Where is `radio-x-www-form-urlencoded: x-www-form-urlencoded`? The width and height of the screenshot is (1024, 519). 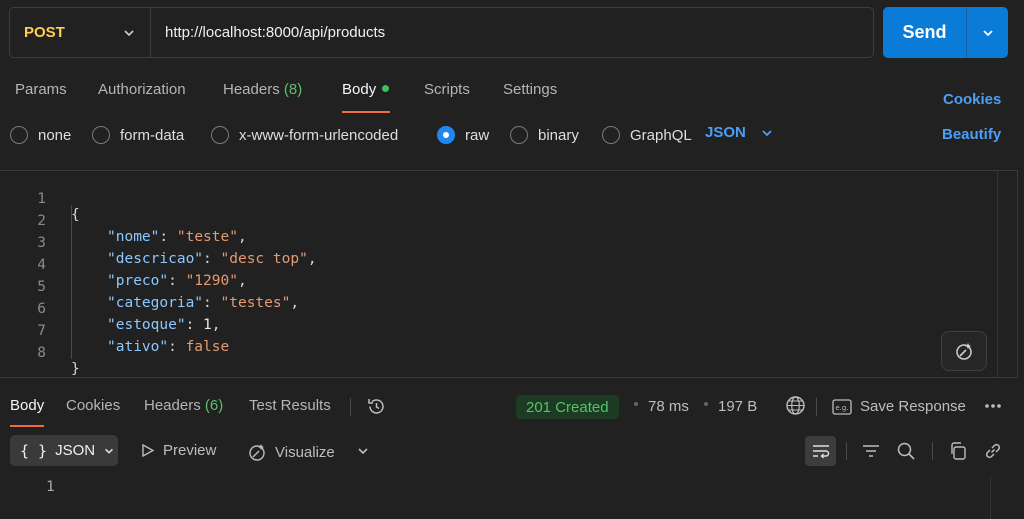 radio-x-www-form-urlencoded: x-www-form-urlencoded is located at coordinates (304, 135).